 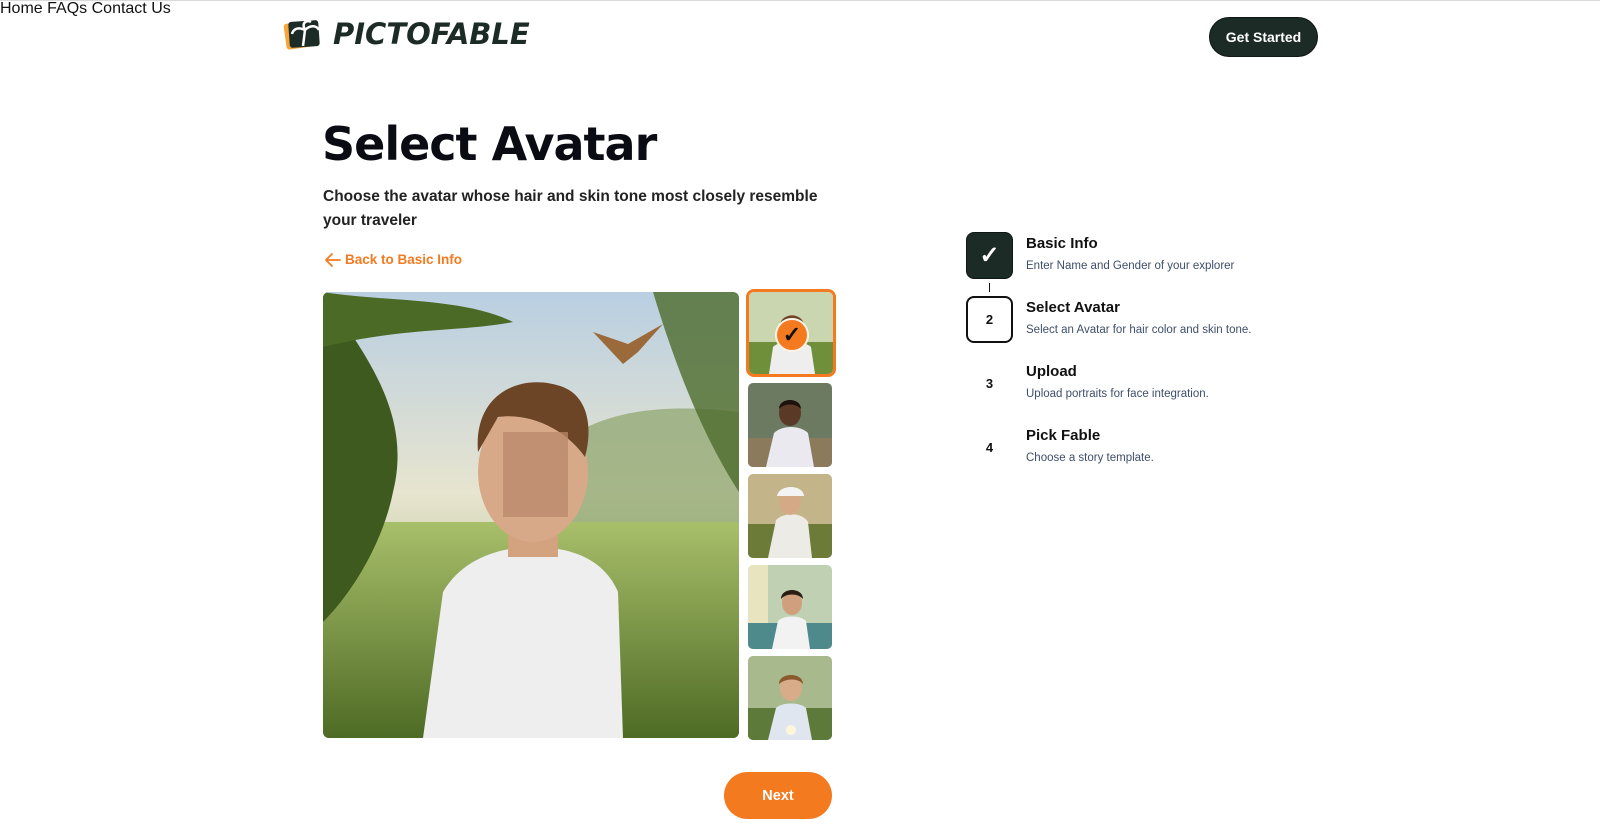 I want to click on selected-check-icon: ✓, so click(x=792, y=335).